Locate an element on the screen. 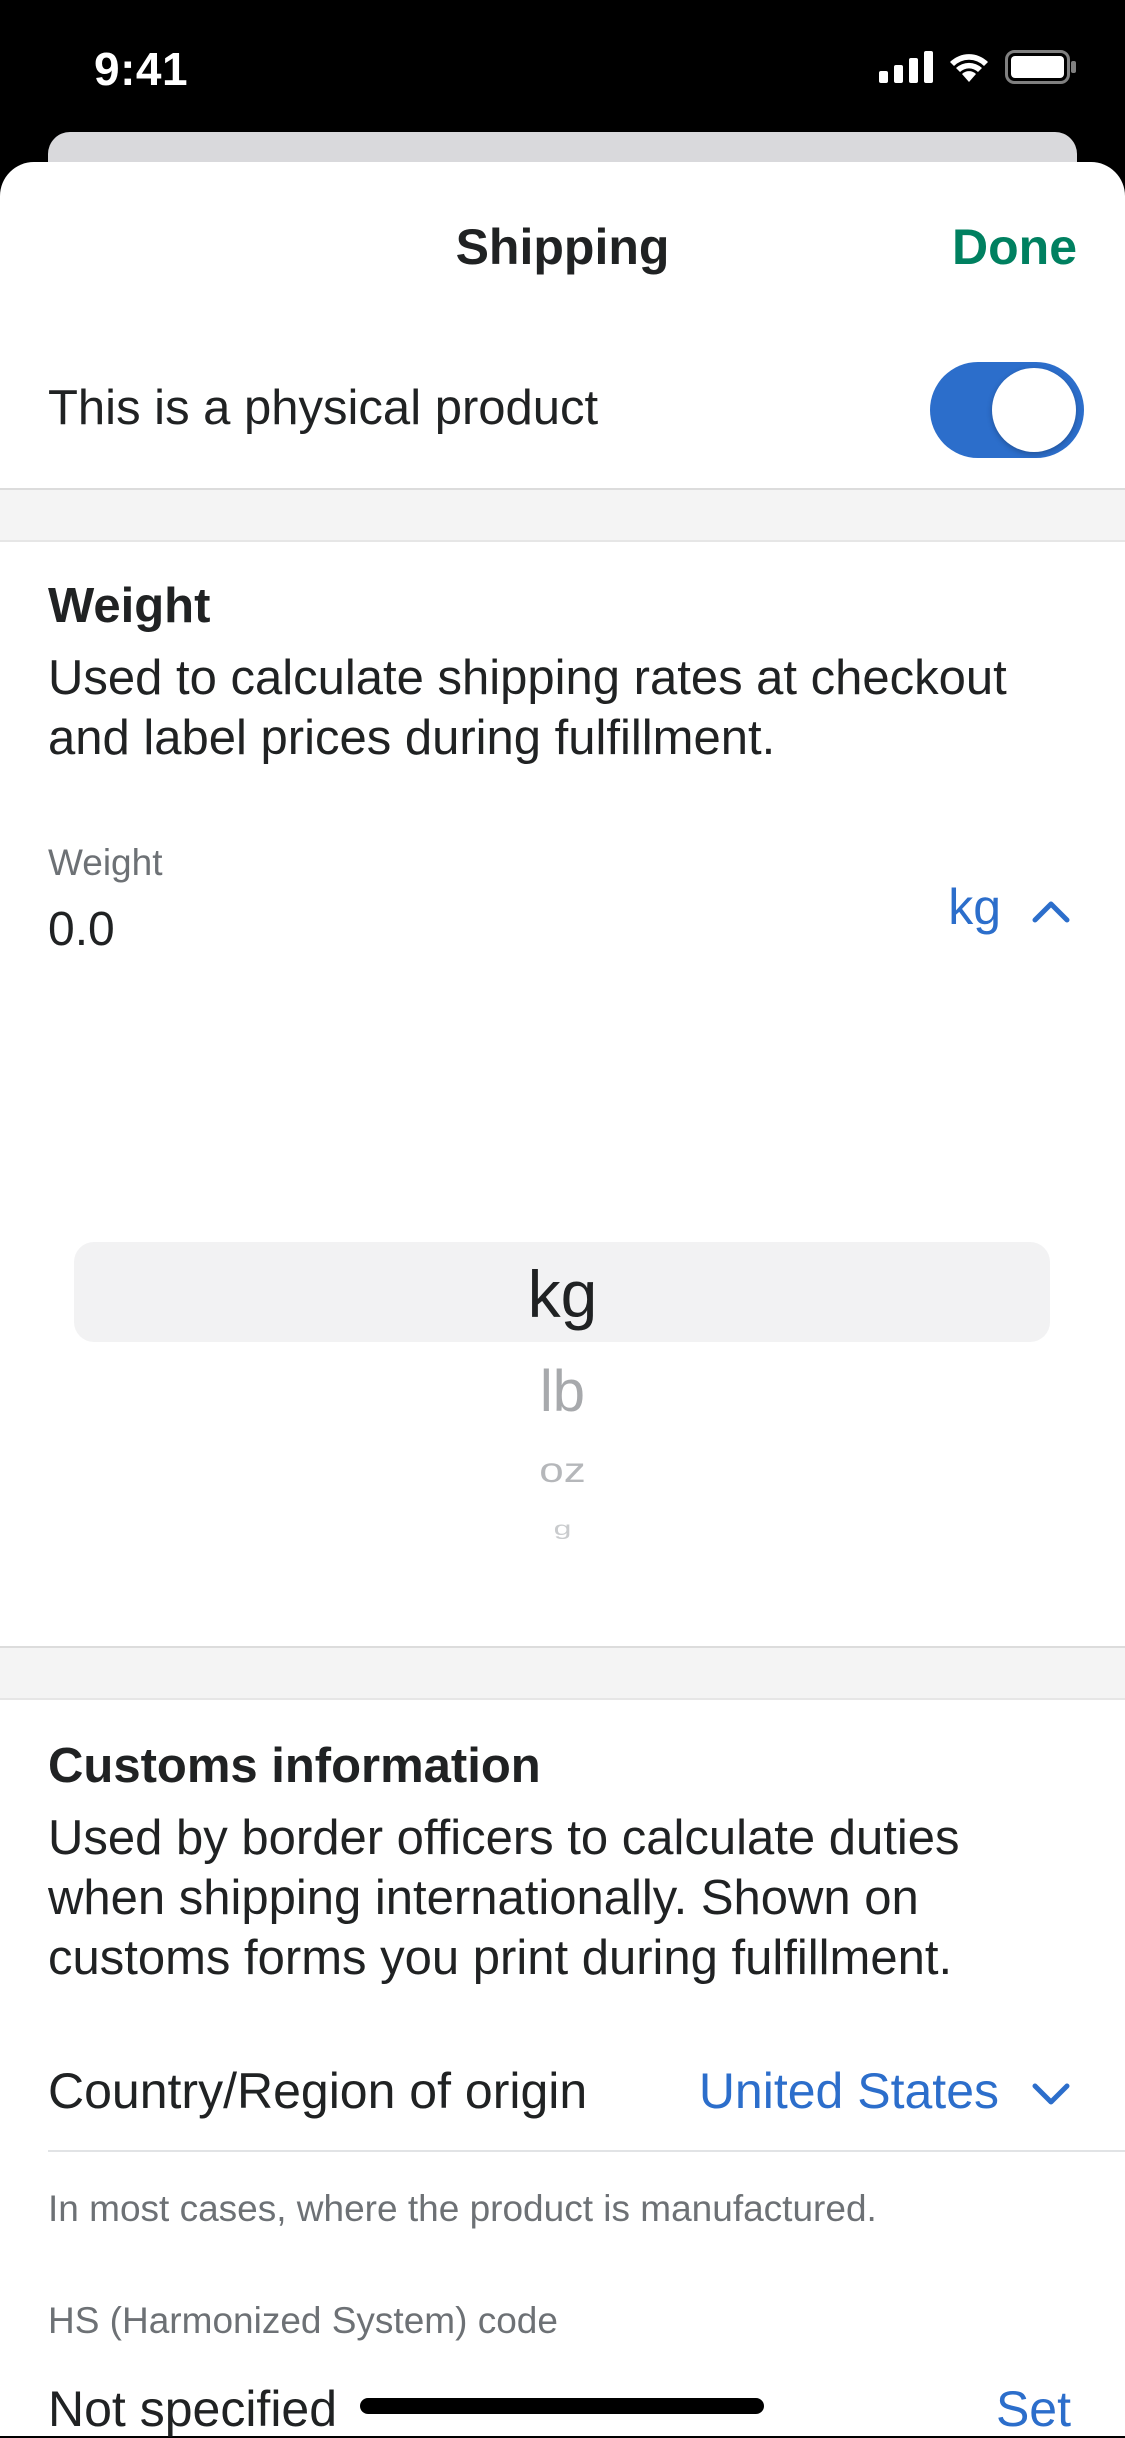  picker-option-g: g is located at coordinates (562, 1528).